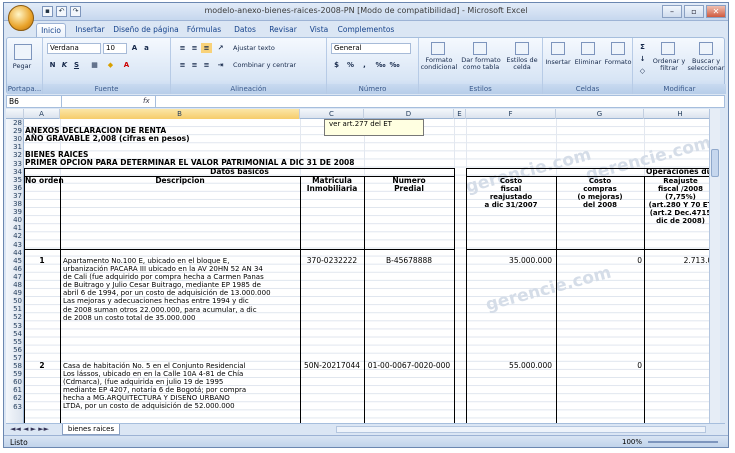  I want to click on underline-icon: S, so click(76, 65).